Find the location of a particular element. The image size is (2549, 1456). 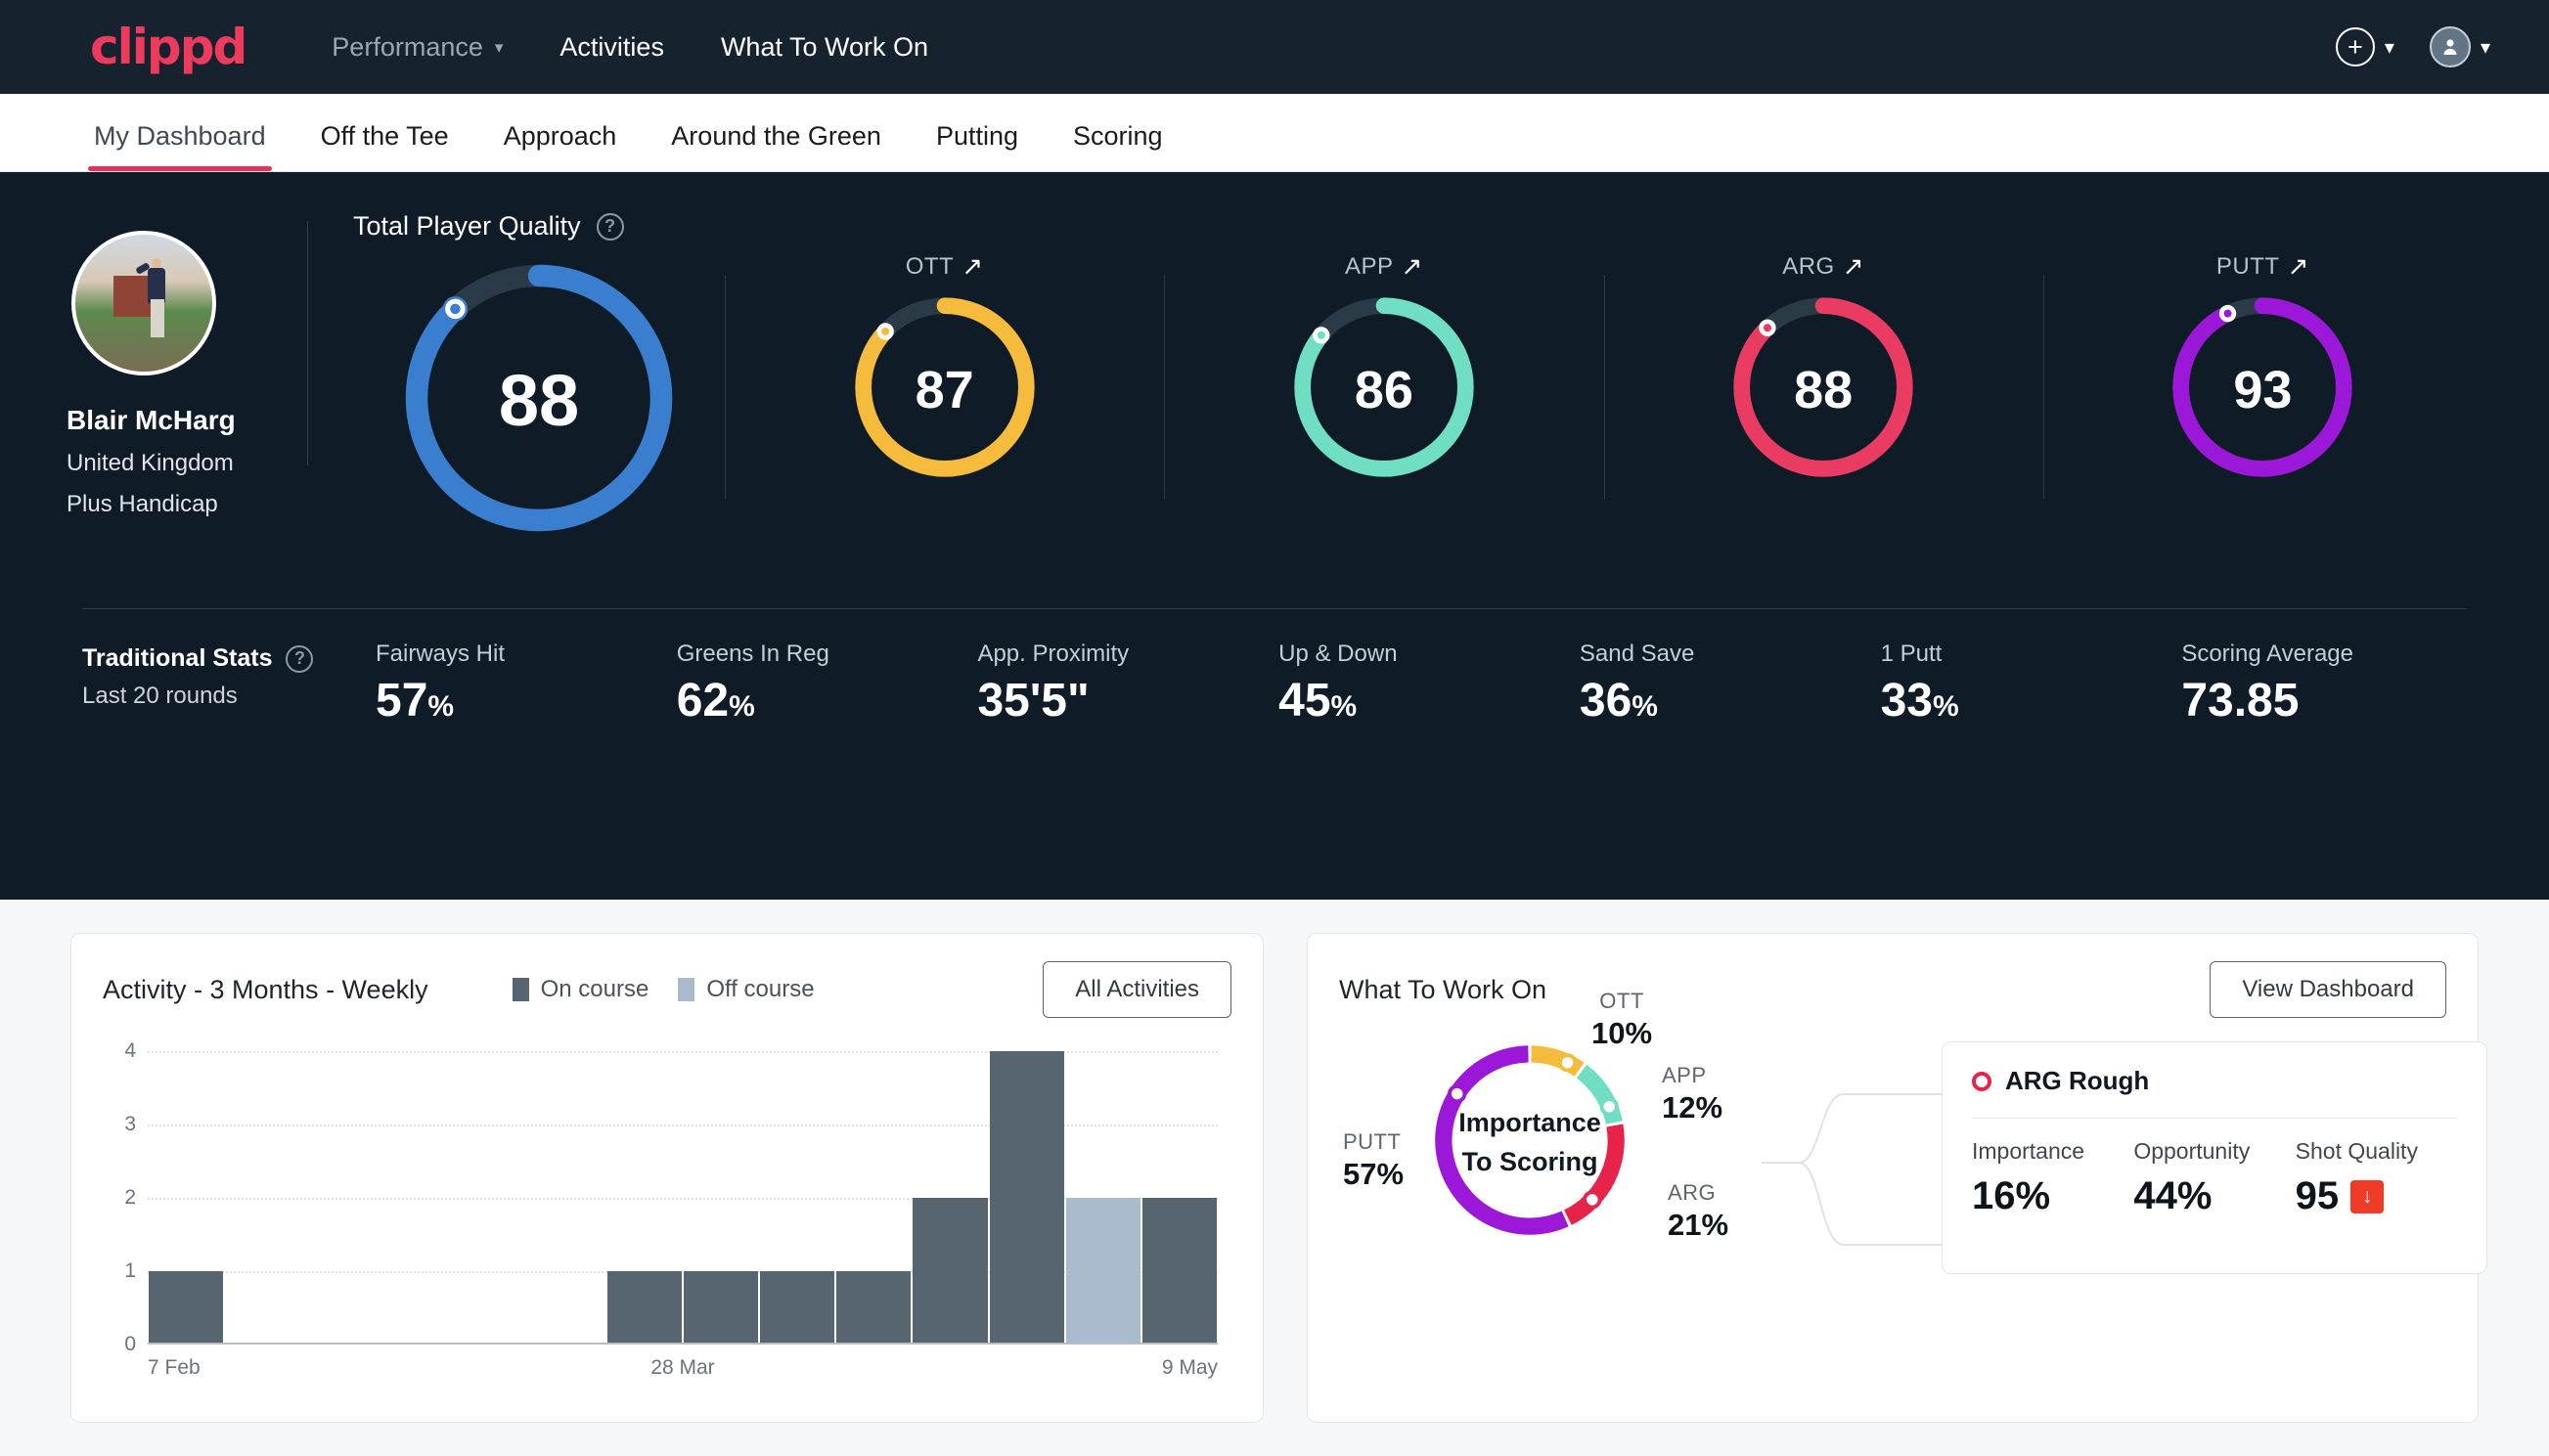

stat-value: 36 is located at coordinates (1606, 701).